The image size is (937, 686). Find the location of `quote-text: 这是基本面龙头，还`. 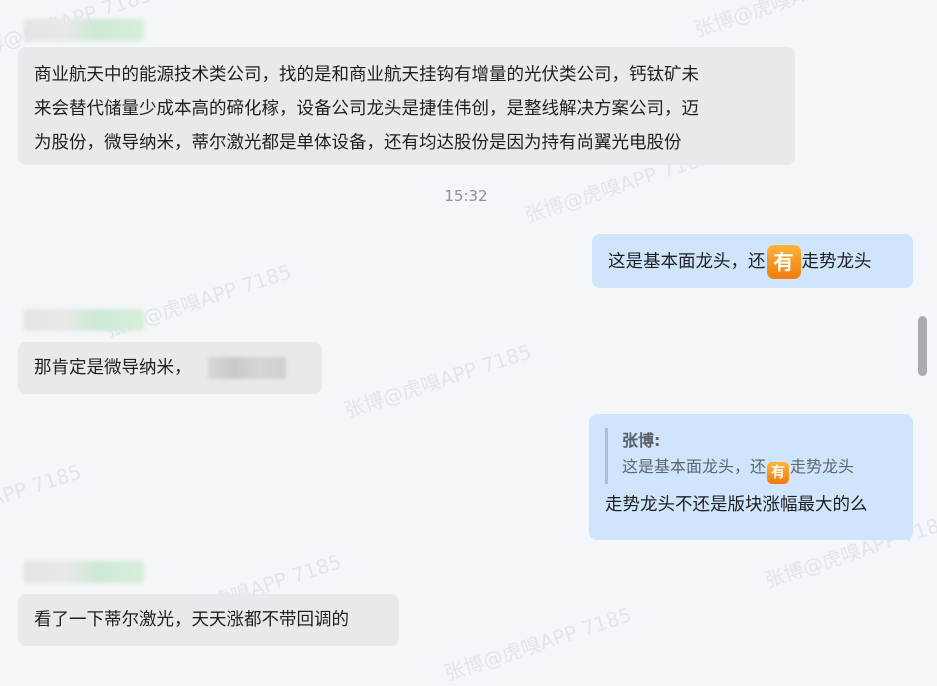

quote-text: 这是基本面龙头，还 is located at coordinates (694, 466).